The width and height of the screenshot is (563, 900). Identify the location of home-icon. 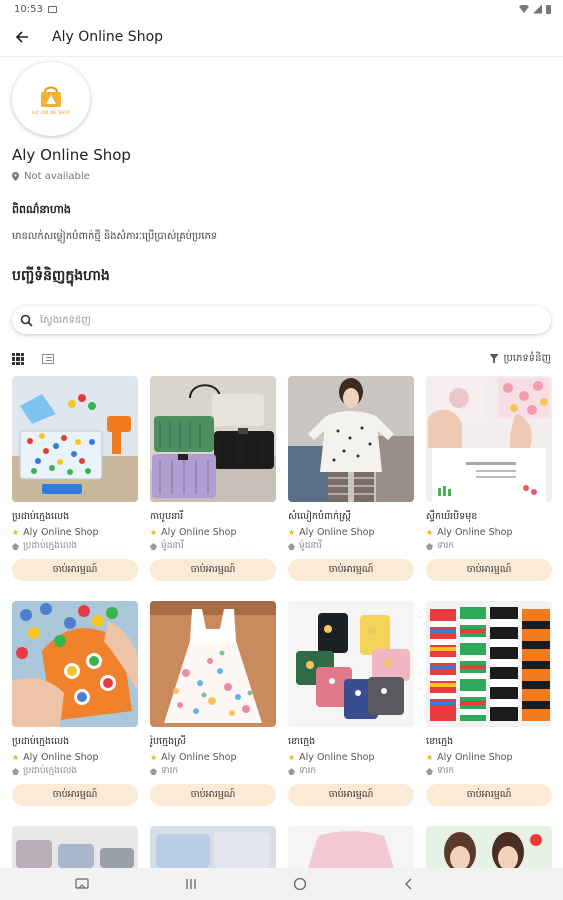
(300, 884).